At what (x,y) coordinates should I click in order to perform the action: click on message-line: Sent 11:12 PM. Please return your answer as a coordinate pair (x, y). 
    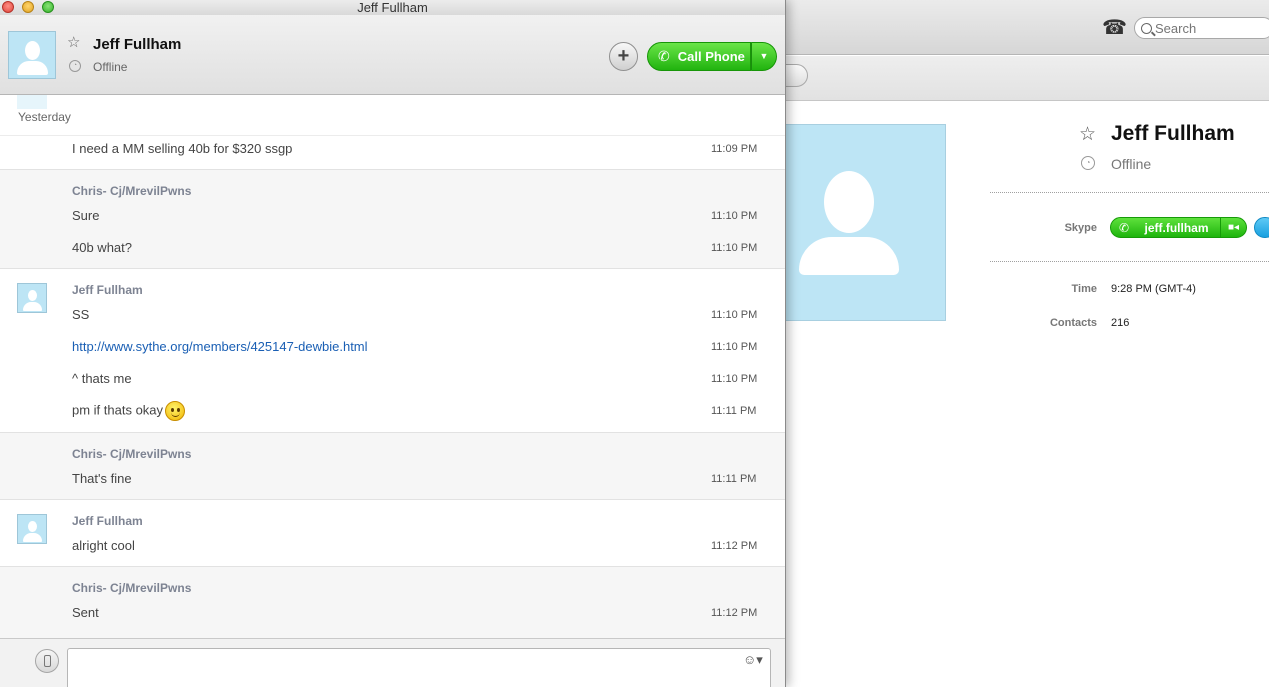
    Looking at the image, I should click on (422, 615).